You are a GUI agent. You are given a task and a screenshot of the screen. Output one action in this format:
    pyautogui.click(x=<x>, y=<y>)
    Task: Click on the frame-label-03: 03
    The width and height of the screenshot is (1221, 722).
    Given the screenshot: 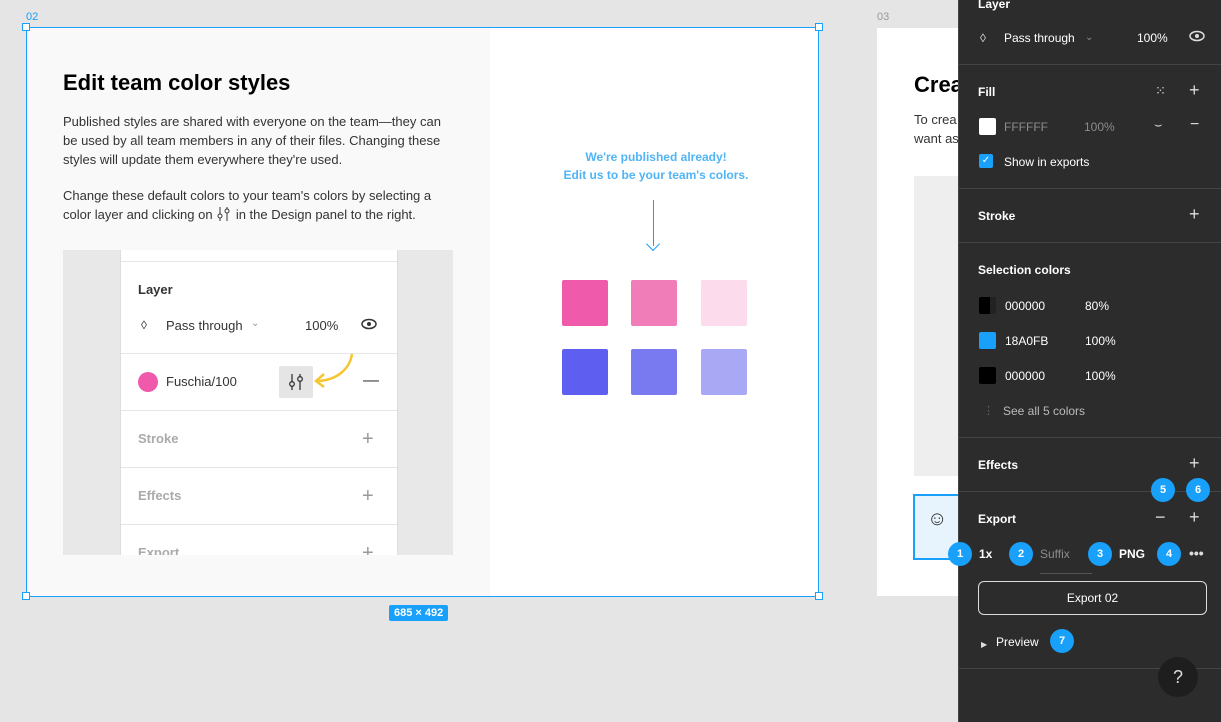 What is the action you would take?
    pyautogui.click(x=883, y=17)
    